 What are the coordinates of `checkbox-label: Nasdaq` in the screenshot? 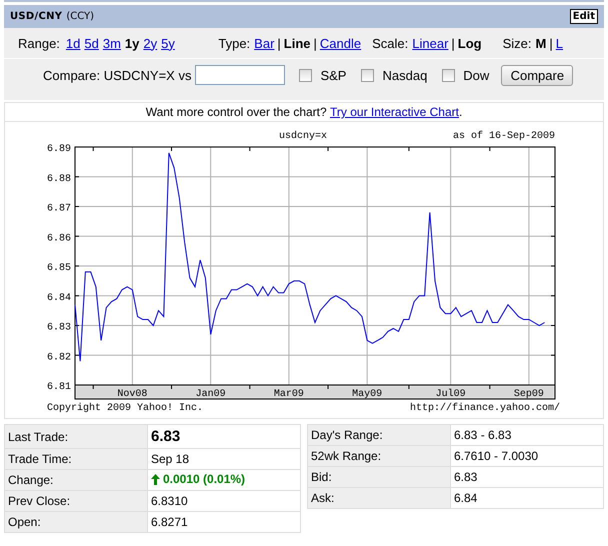 It's located at (405, 75).